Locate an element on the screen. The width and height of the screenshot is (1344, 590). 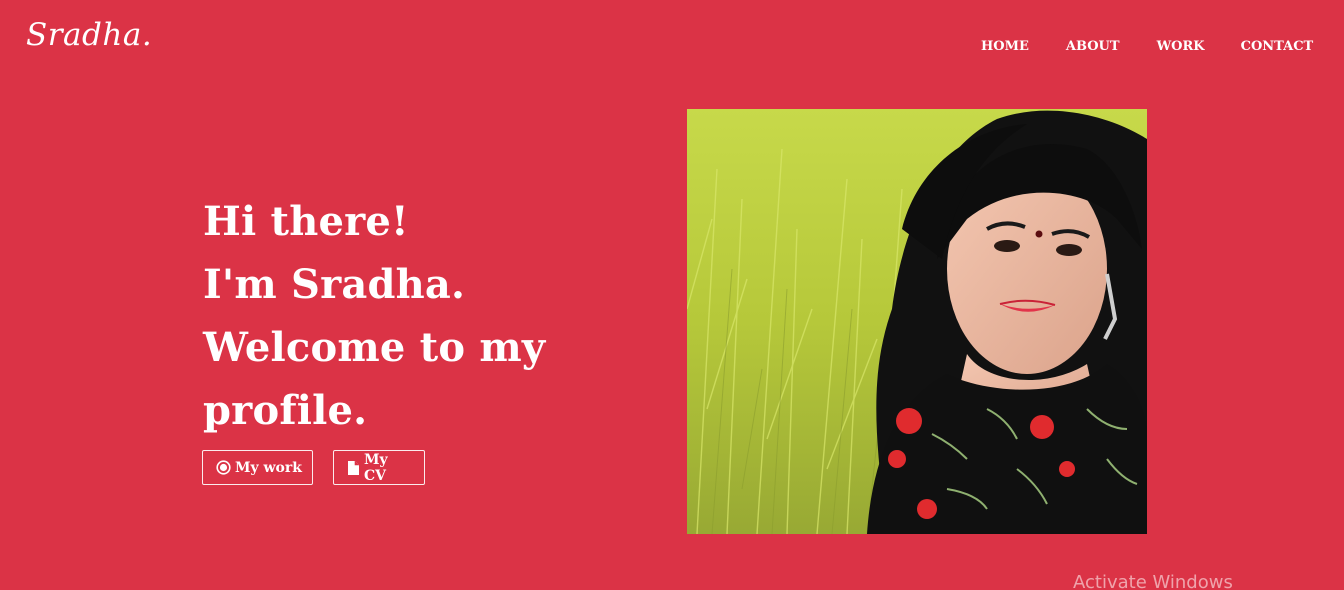
hero-line-greeting: Hi there! is located at coordinates (306, 221).